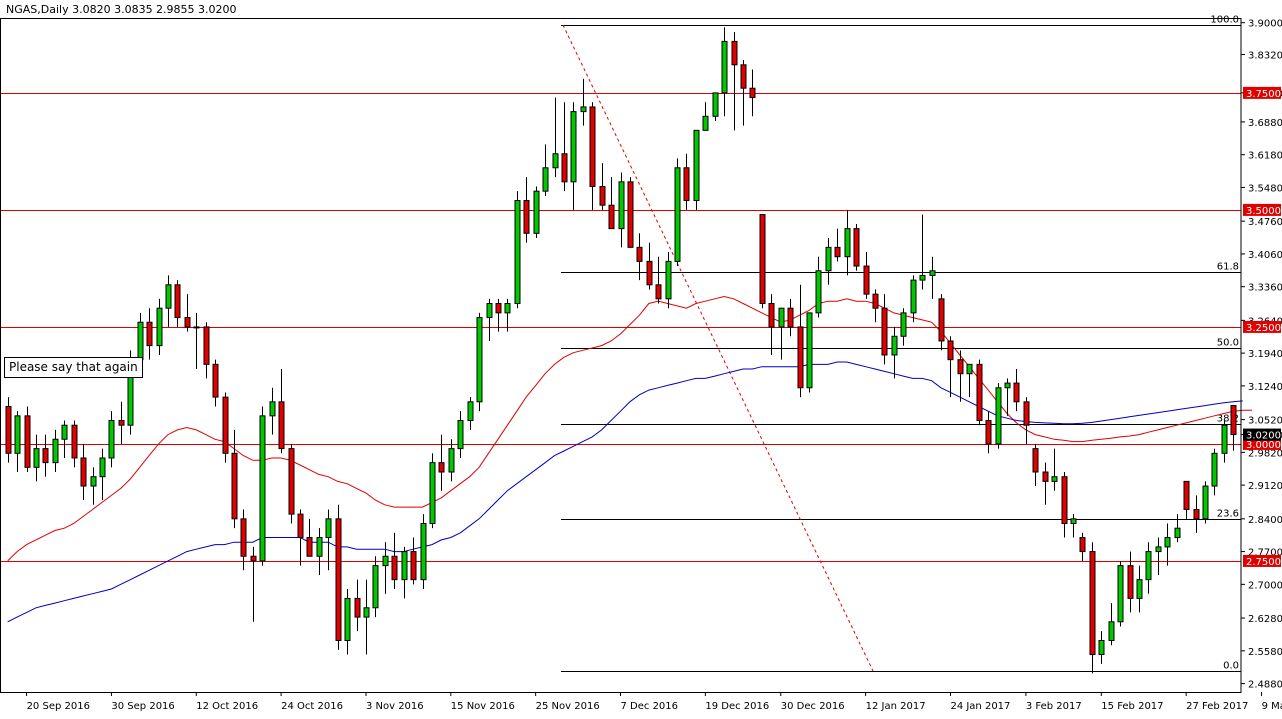  What do you see at coordinates (1265, 354) in the screenshot?
I see `y-tick-label: 3.1940` at bounding box center [1265, 354].